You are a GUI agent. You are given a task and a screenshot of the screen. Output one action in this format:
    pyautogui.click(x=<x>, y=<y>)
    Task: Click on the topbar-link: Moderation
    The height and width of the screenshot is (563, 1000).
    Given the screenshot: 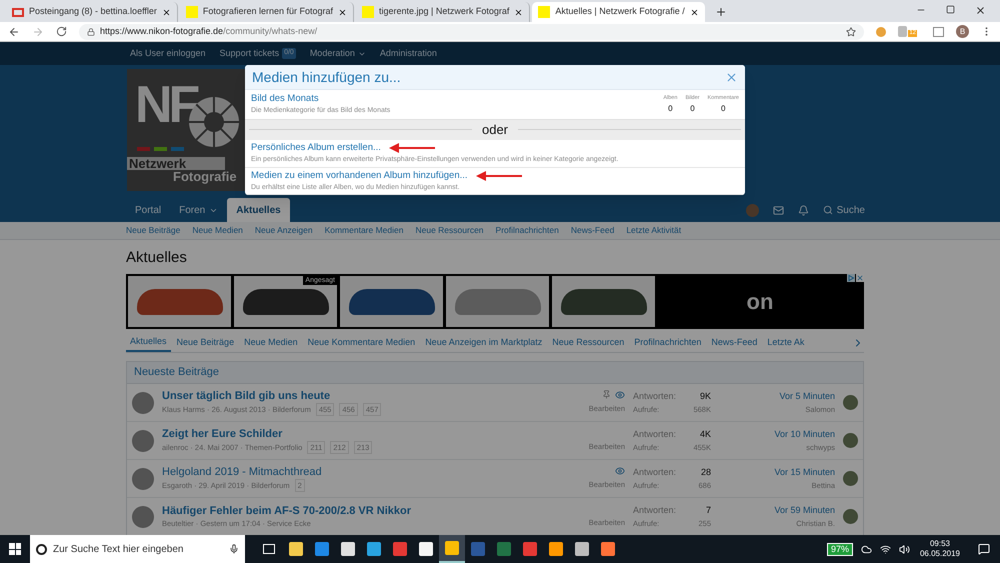 What is the action you would take?
    pyautogui.click(x=338, y=53)
    